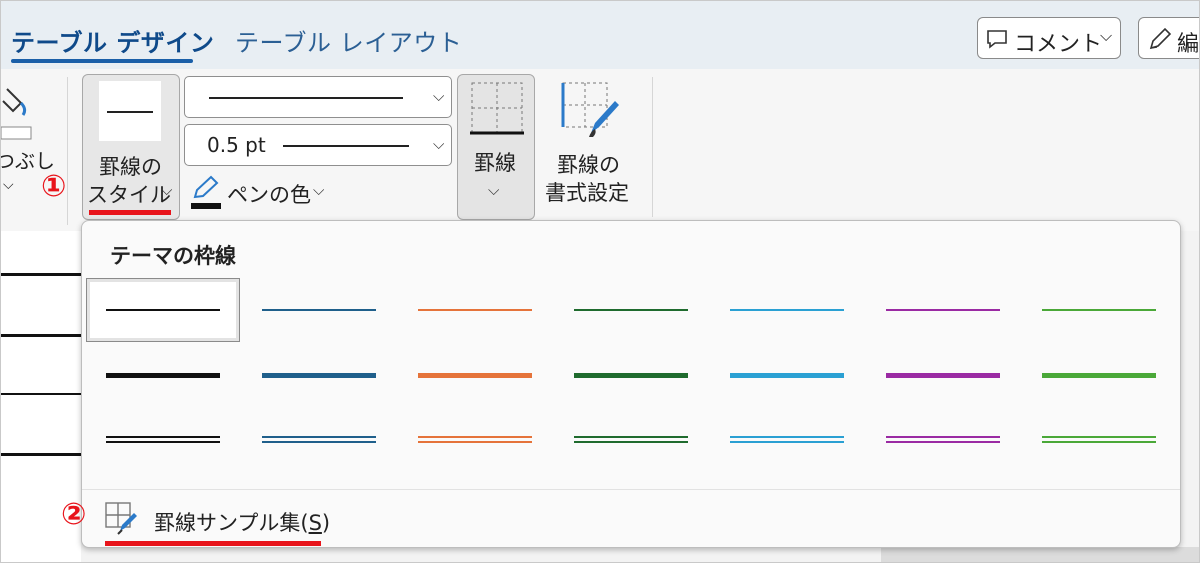 The image size is (1200, 563). What do you see at coordinates (54, 186) in the screenshot?
I see `callout-number-1: ①` at bounding box center [54, 186].